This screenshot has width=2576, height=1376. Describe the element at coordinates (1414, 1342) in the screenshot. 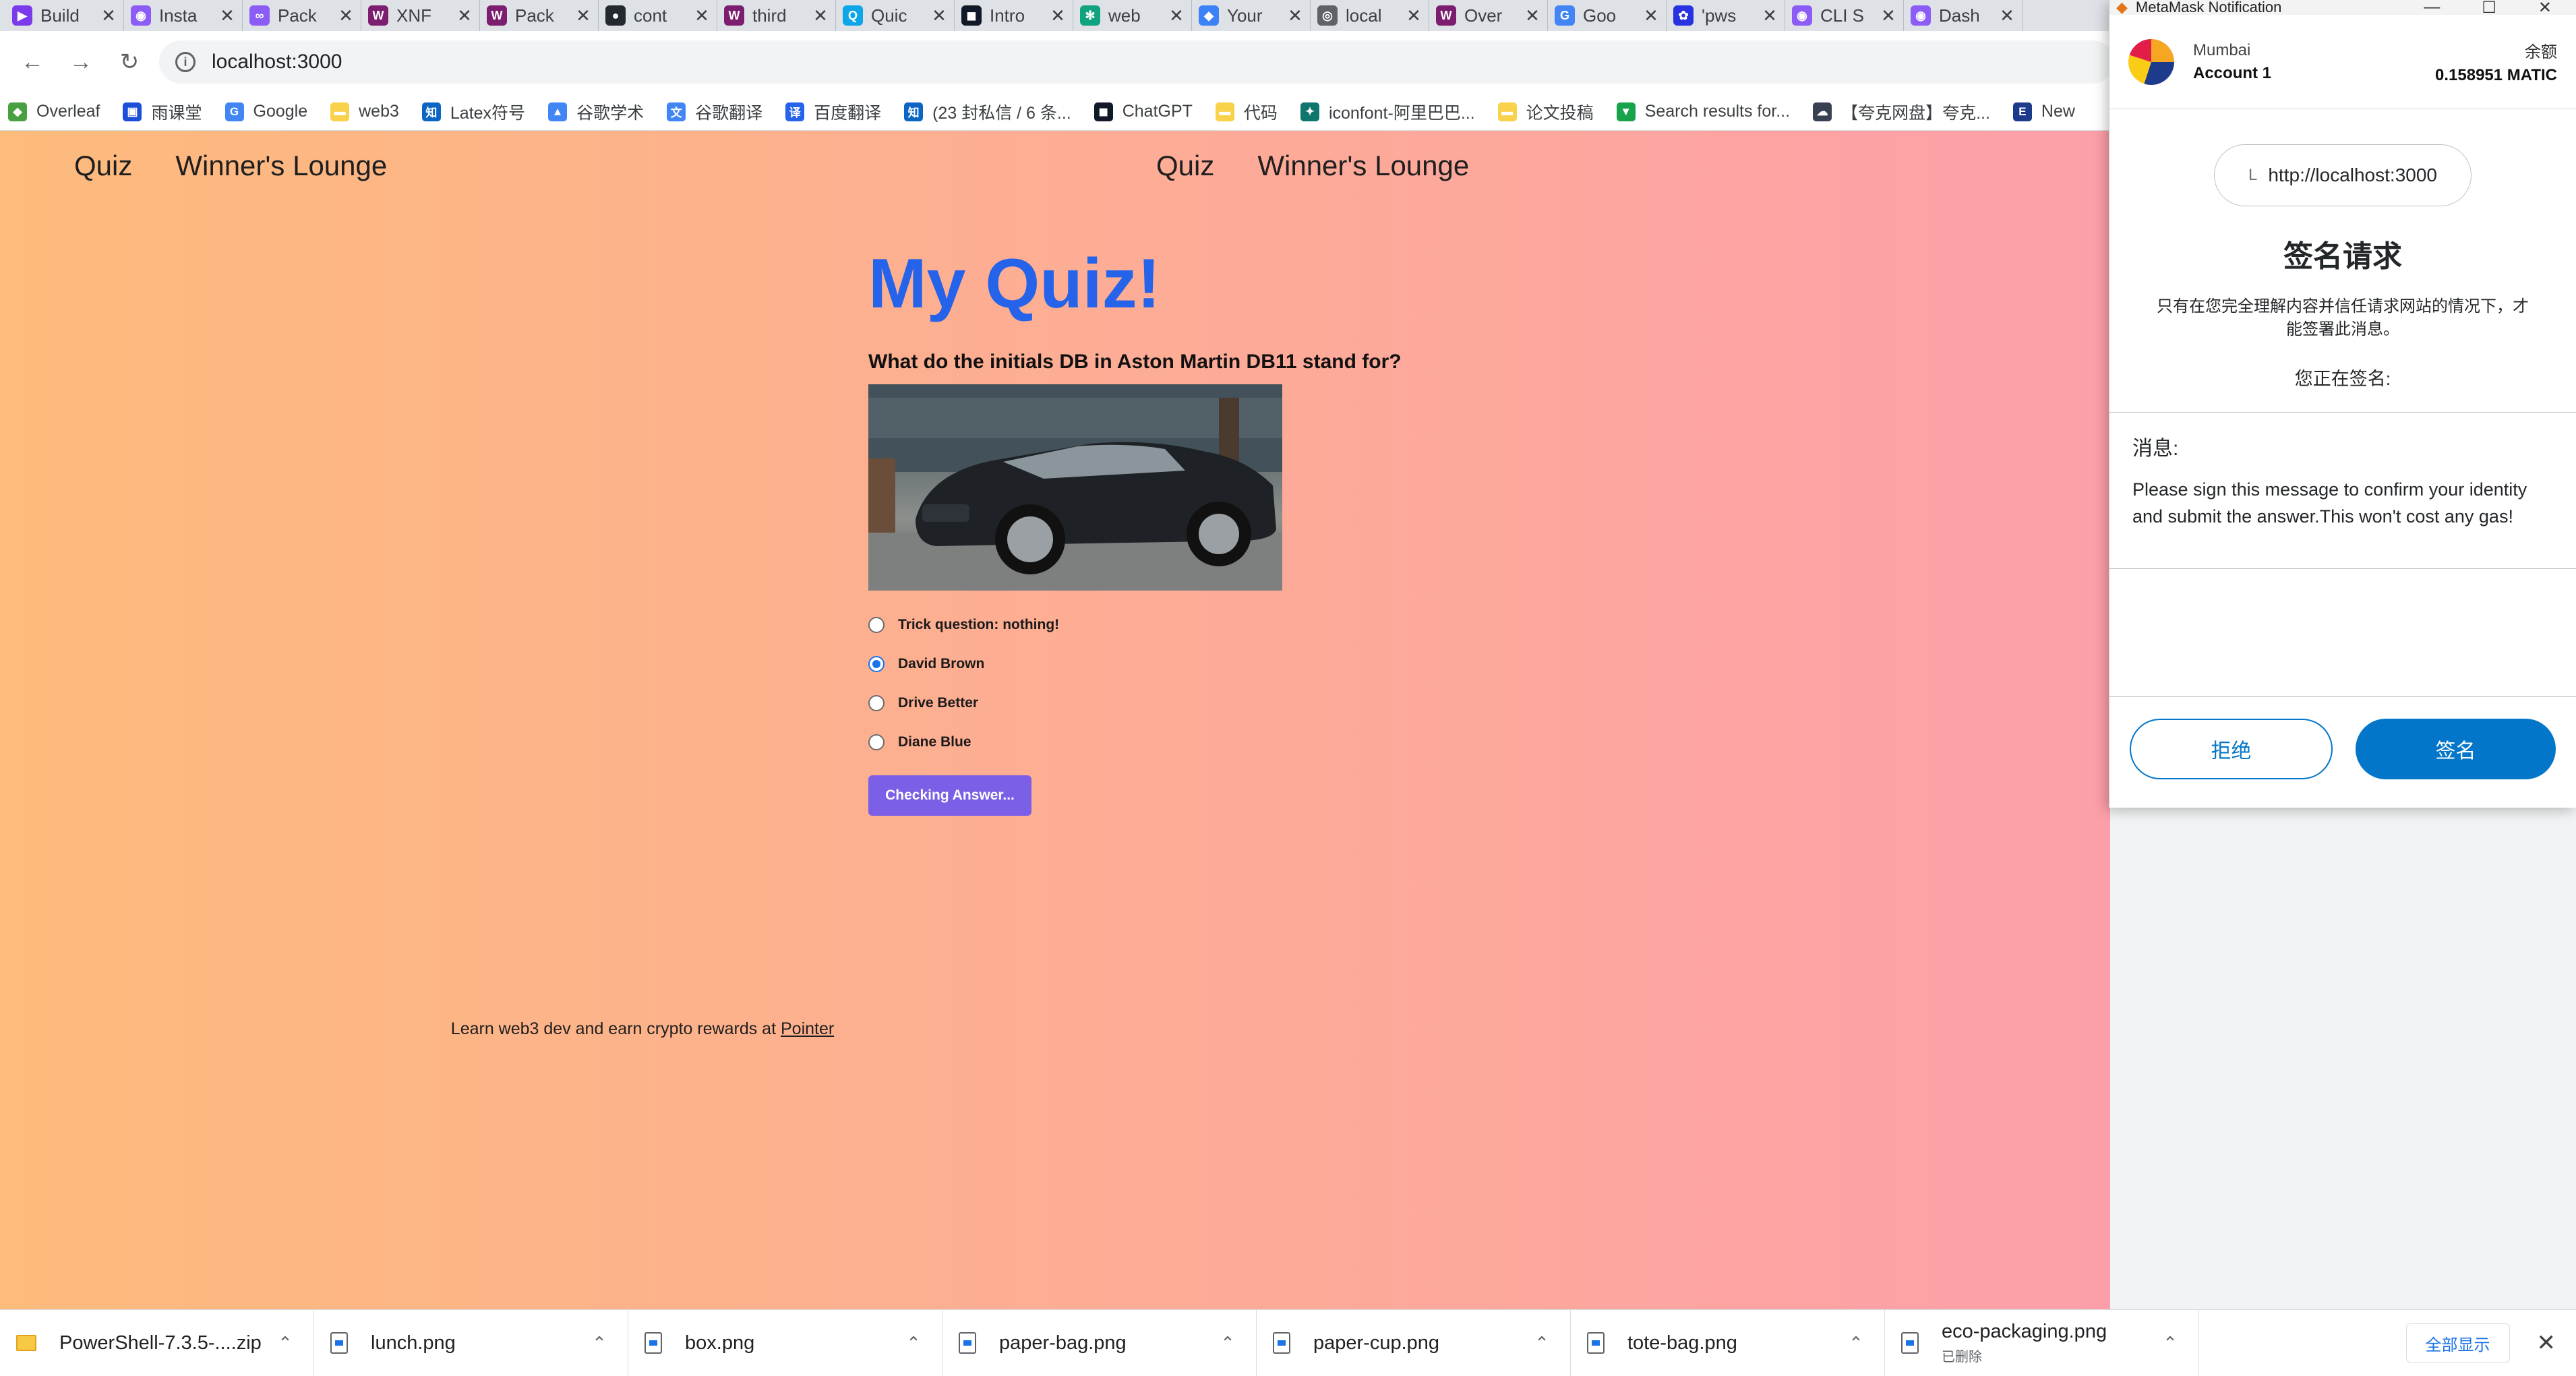

I see `download-item: paper-cup.png ⌃` at that location.